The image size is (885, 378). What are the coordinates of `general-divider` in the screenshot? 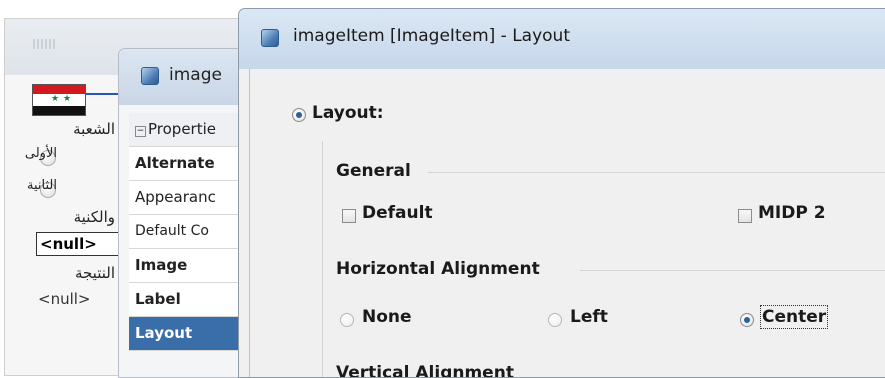 It's located at (656, 172).